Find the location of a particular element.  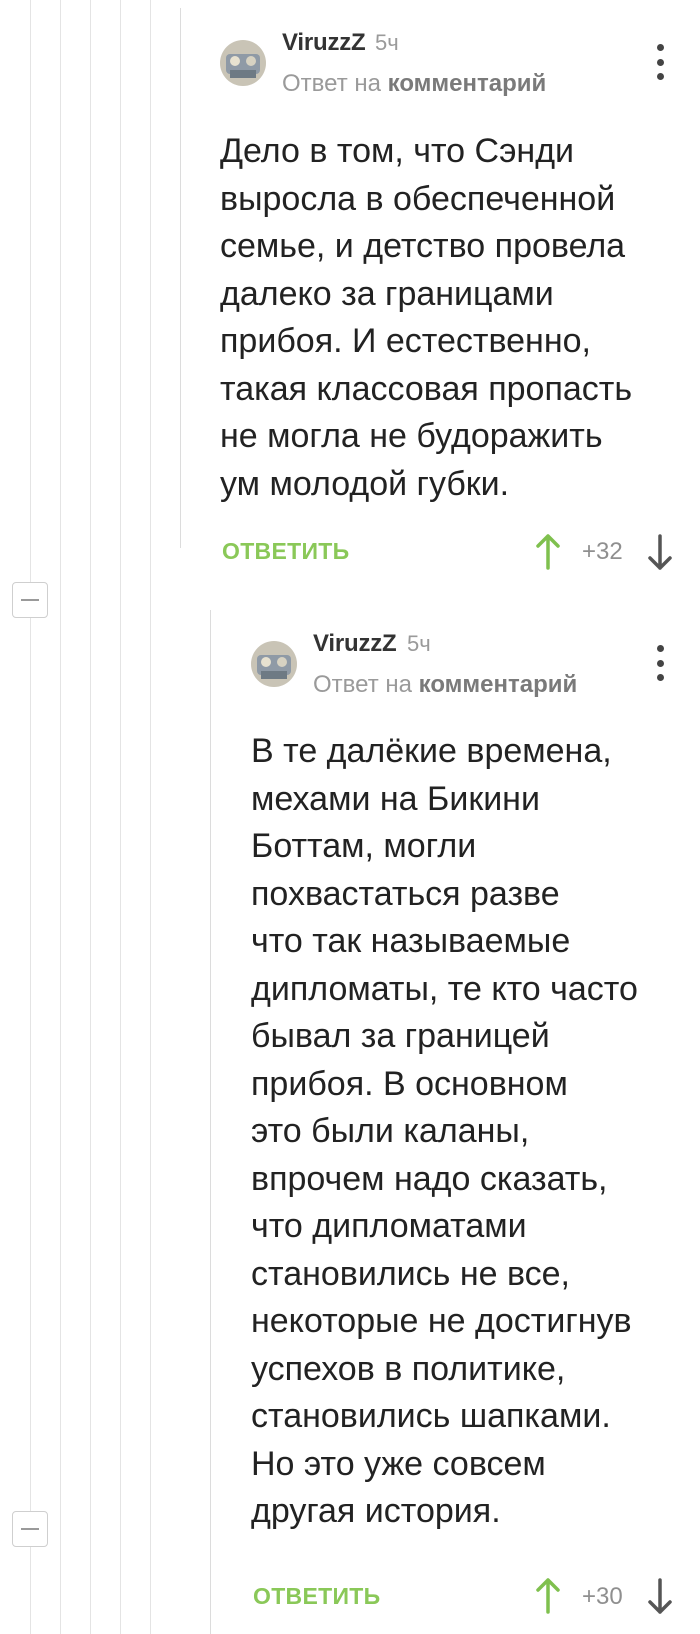

reply-to: Ответ на комментарий is located at coordinates (445, 685).